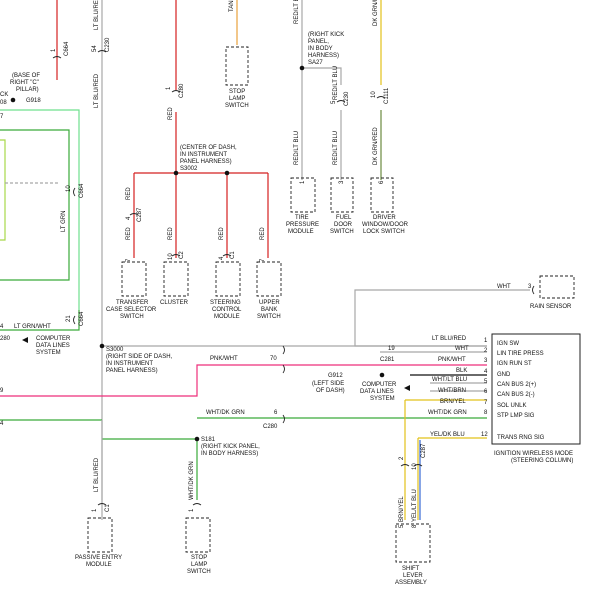 This screenshot has width=603, height=605. I want to click on rain-sensor-label: RAIN SENSOR, so click(551, 307).